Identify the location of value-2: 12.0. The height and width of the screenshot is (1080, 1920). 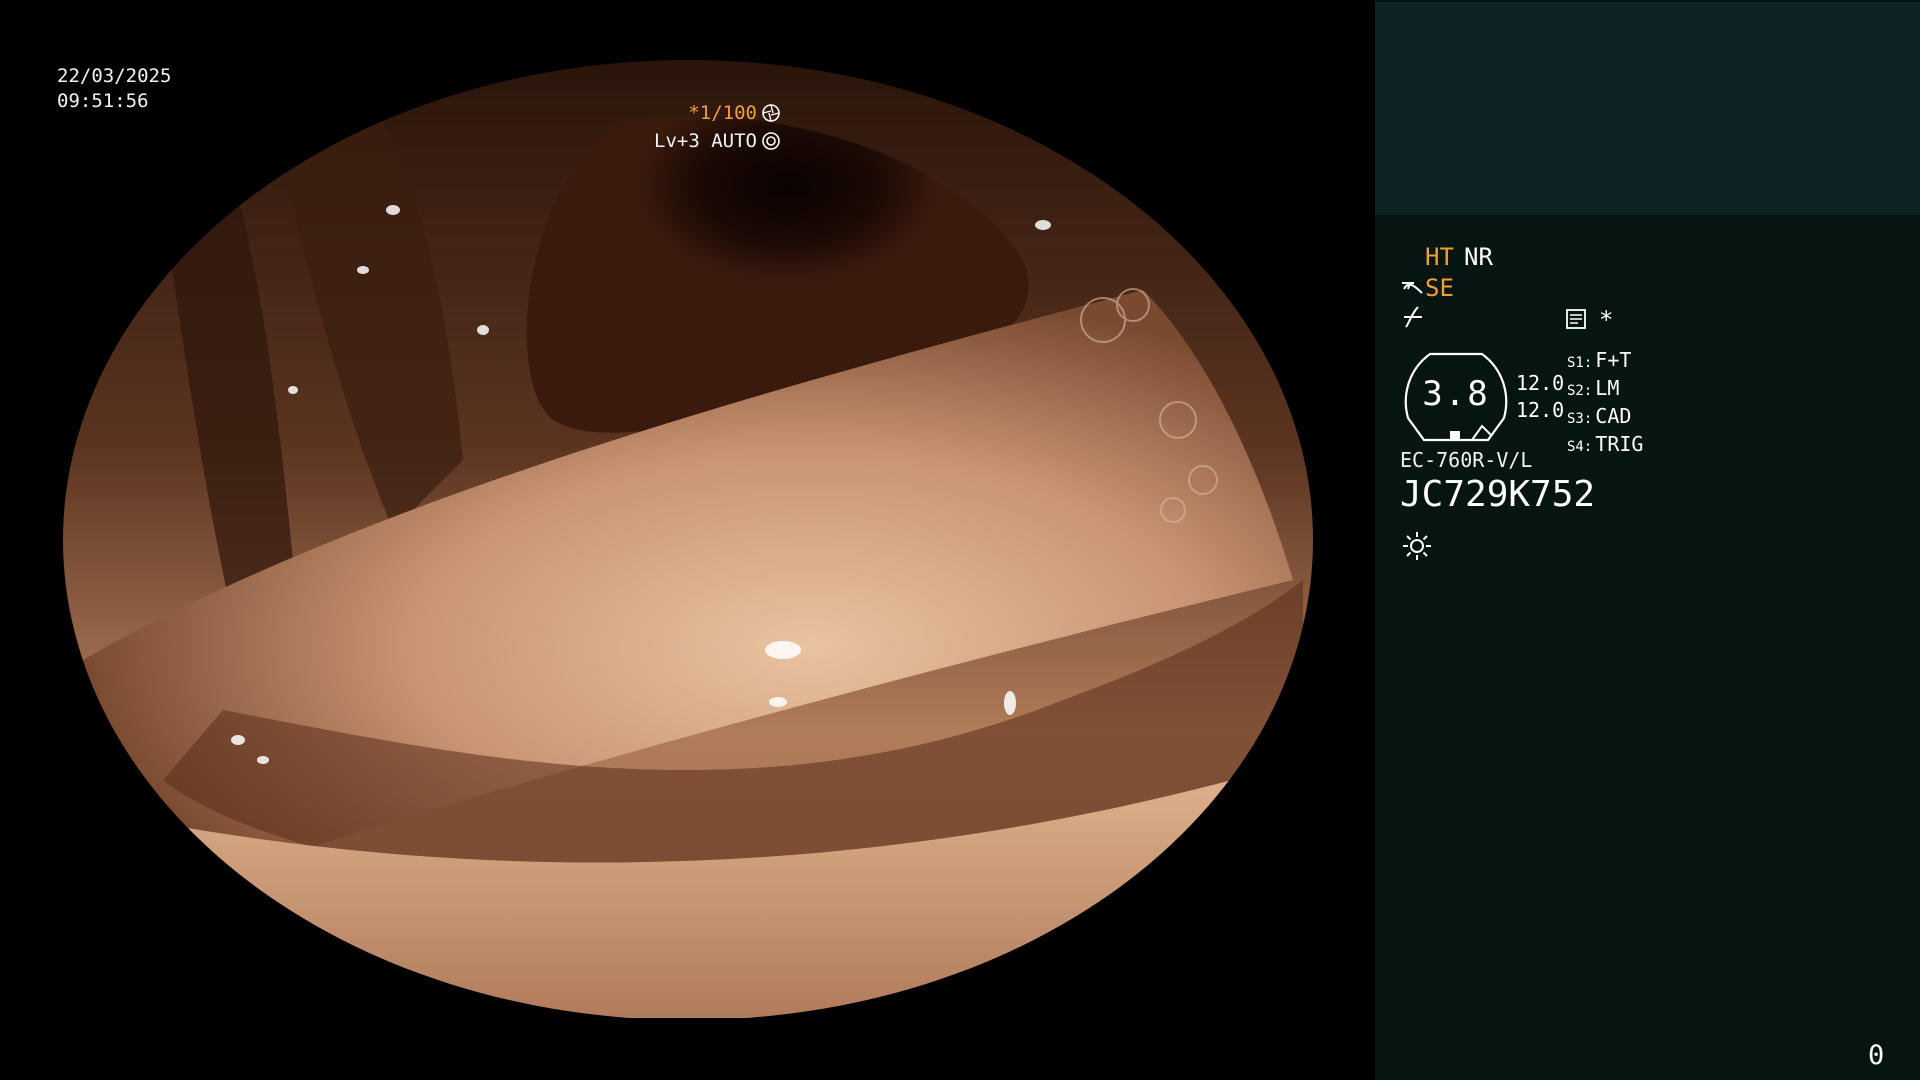
(1540, 410).